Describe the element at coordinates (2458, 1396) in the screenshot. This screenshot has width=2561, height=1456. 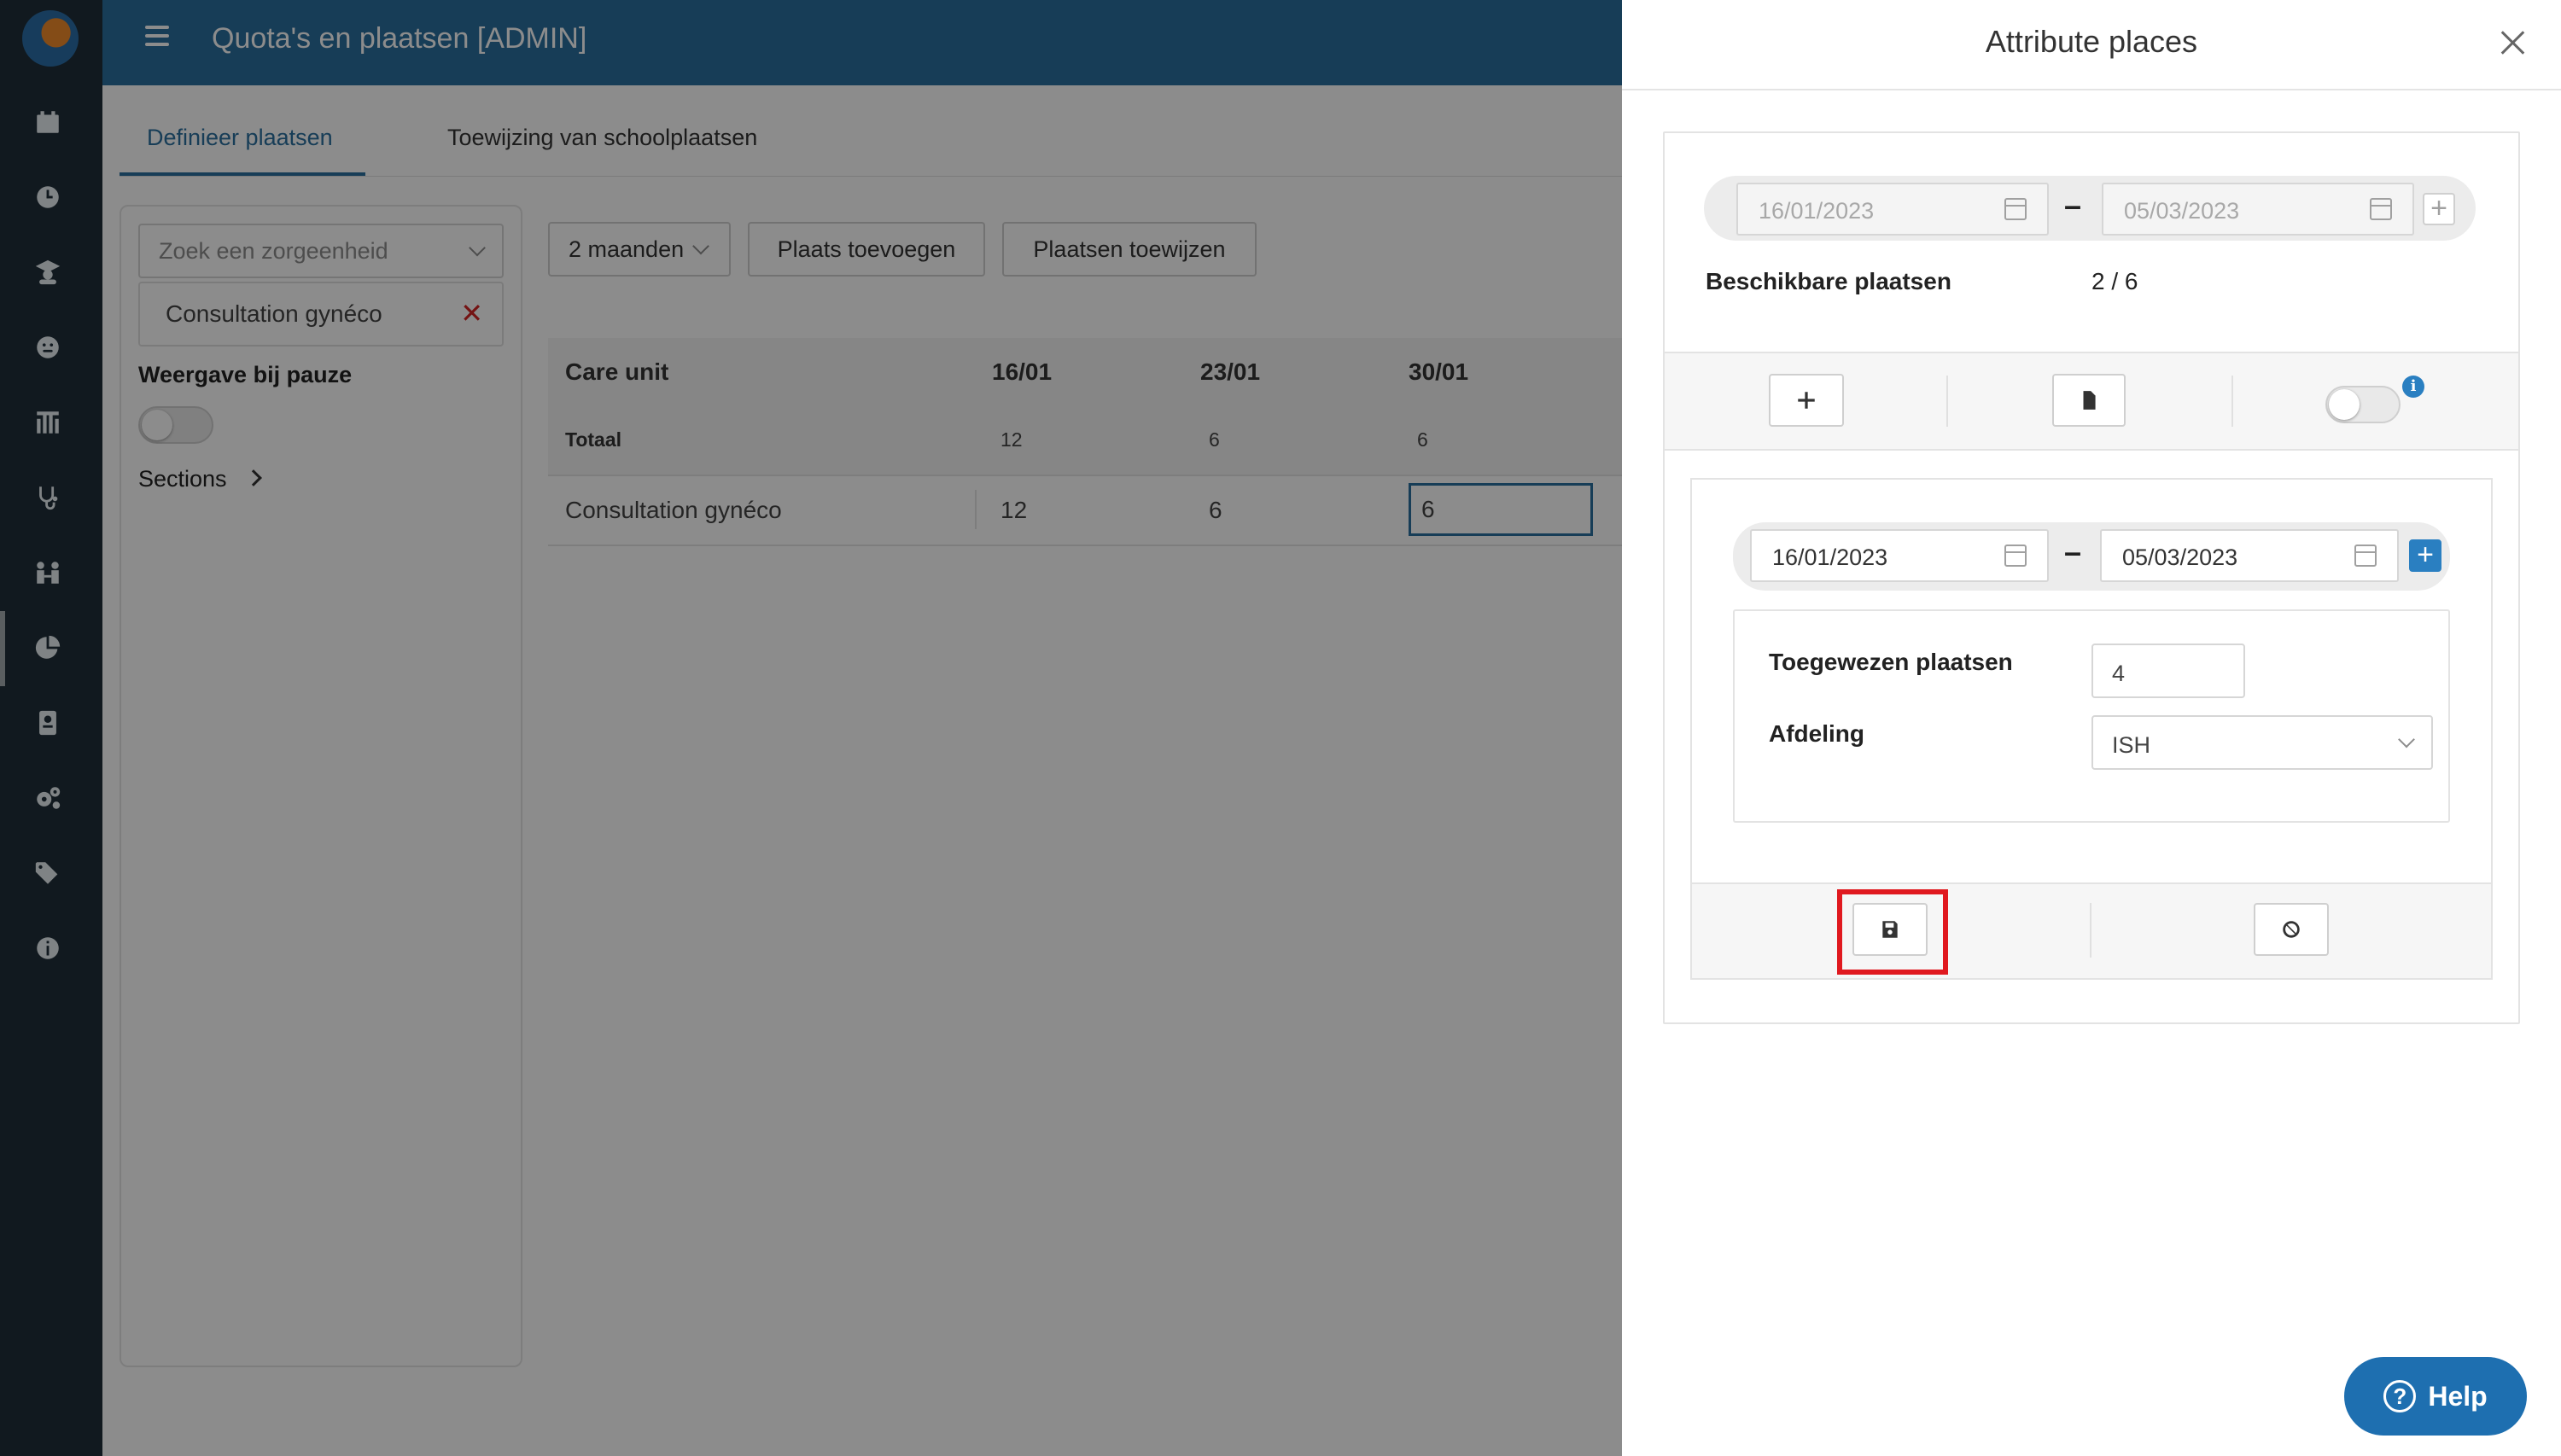
I see `help-label: Help` at that location.